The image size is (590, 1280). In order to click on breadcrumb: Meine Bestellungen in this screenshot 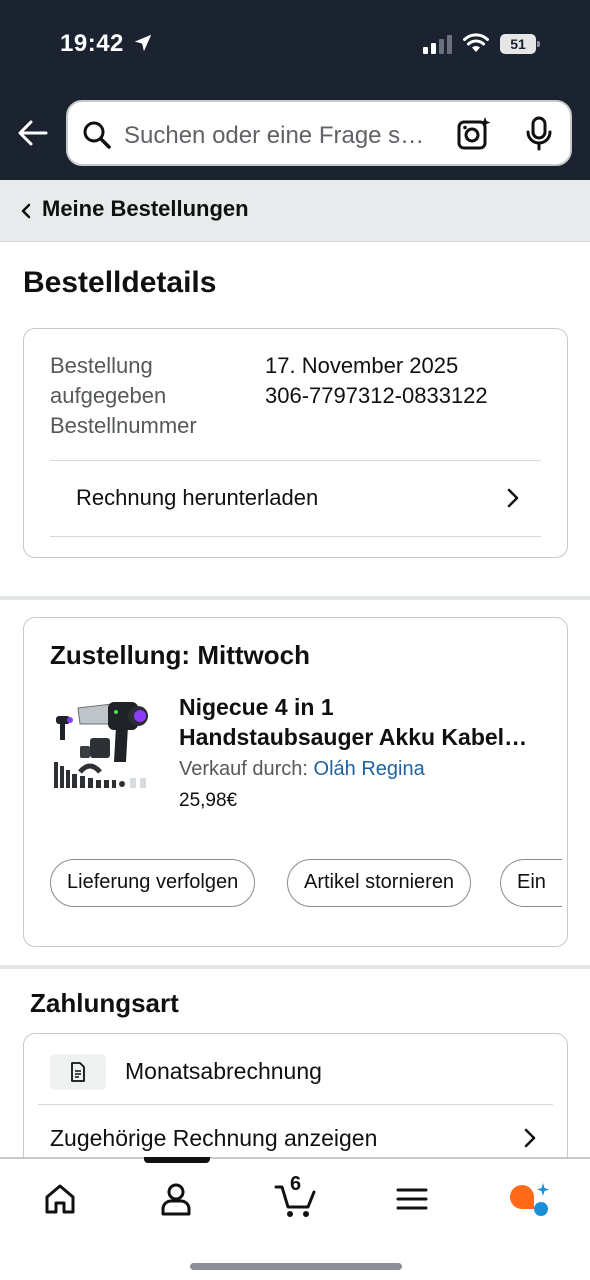, I will do `click(295, 211)`.